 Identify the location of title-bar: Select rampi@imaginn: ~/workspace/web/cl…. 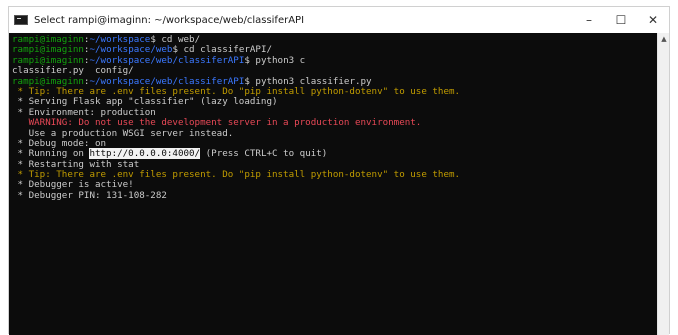
(339, 20).